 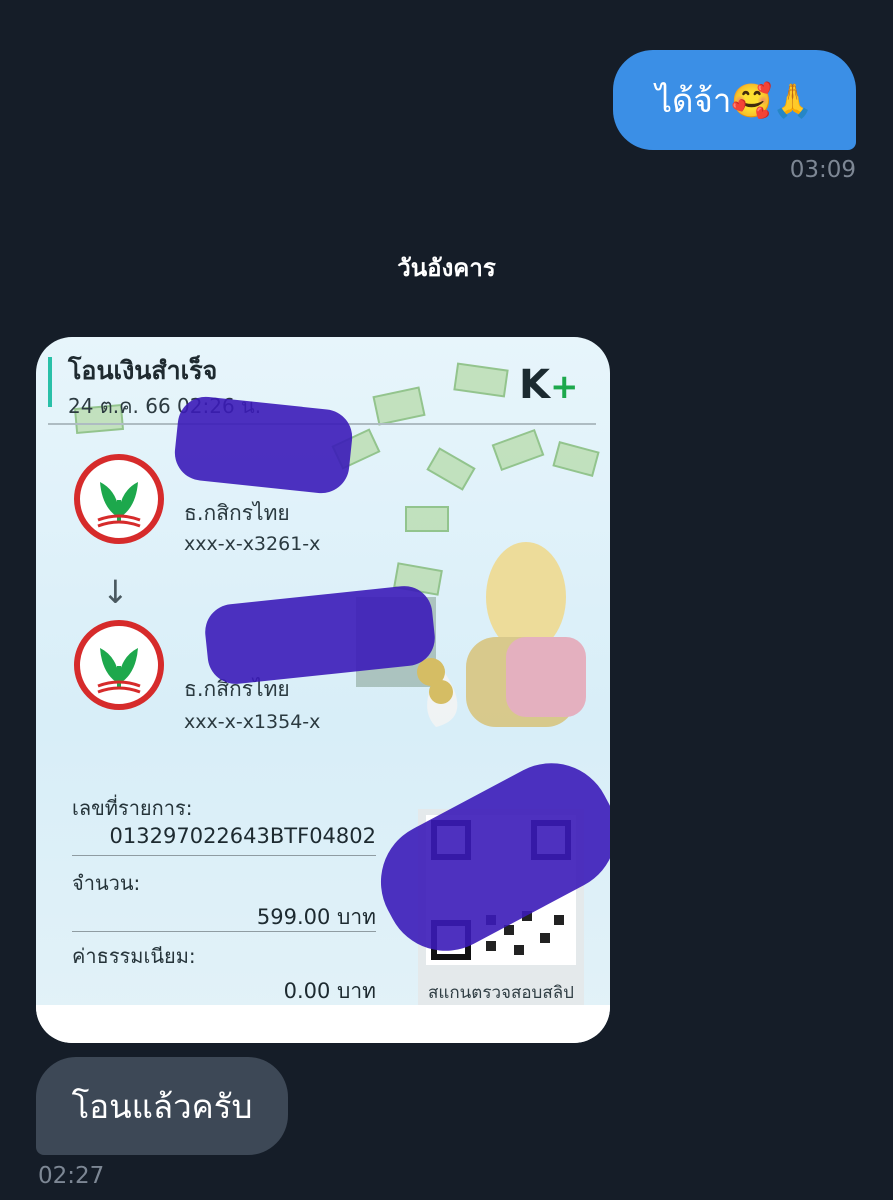 I want to click on outgoing-message-bubble: ได้จ้า🥰🙏, so click(x=734, y=100).